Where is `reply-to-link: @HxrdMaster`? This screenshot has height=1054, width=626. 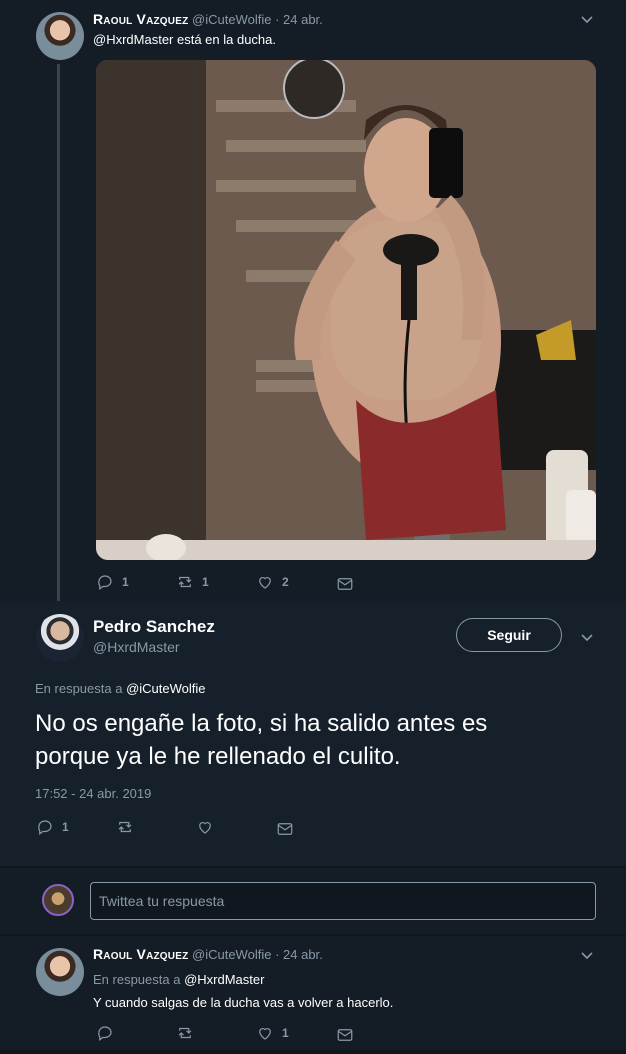
reply-to-link: @HxrdMaster is located at coordinates (224, 979).